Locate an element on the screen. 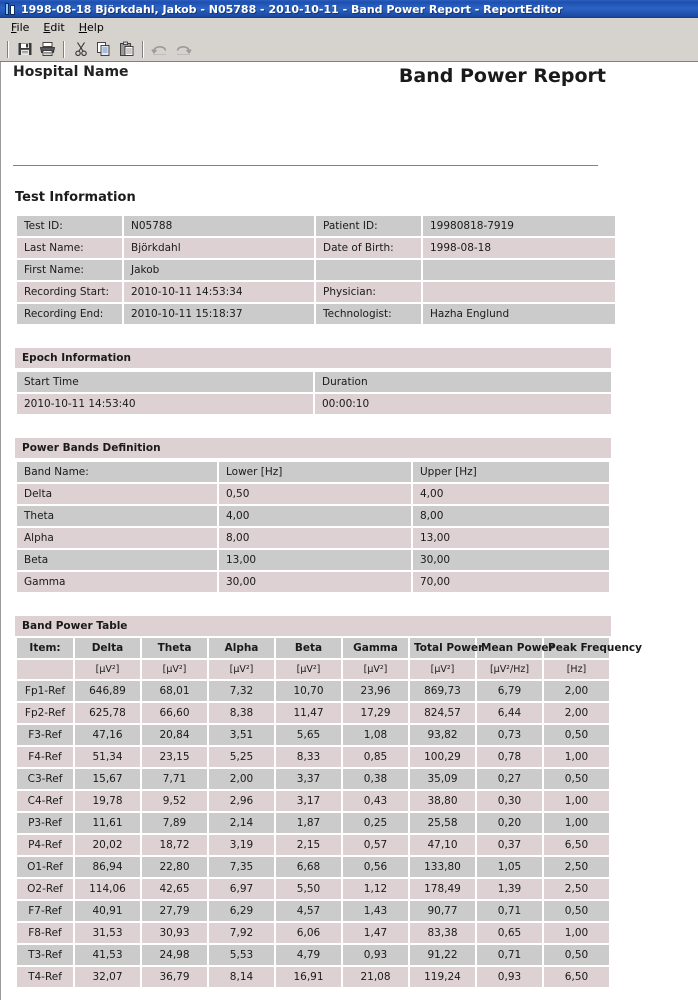  band-power-cell: 5,65 is located at coordinates (308, 735).